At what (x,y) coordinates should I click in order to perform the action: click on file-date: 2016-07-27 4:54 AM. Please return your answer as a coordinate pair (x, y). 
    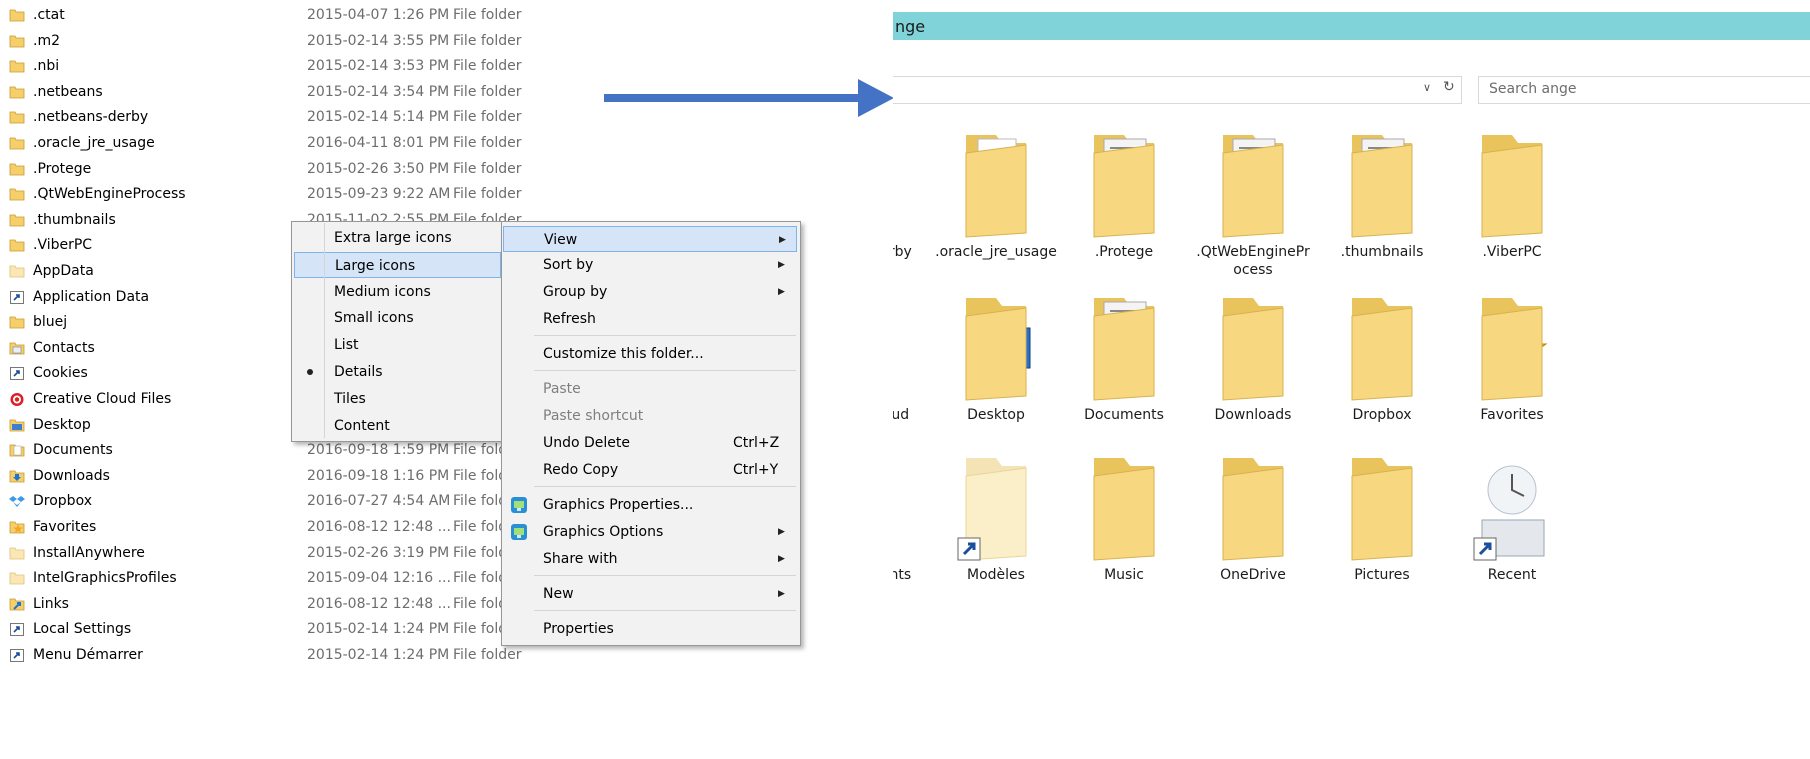
    Looking at the image, I should click on (379, 501).